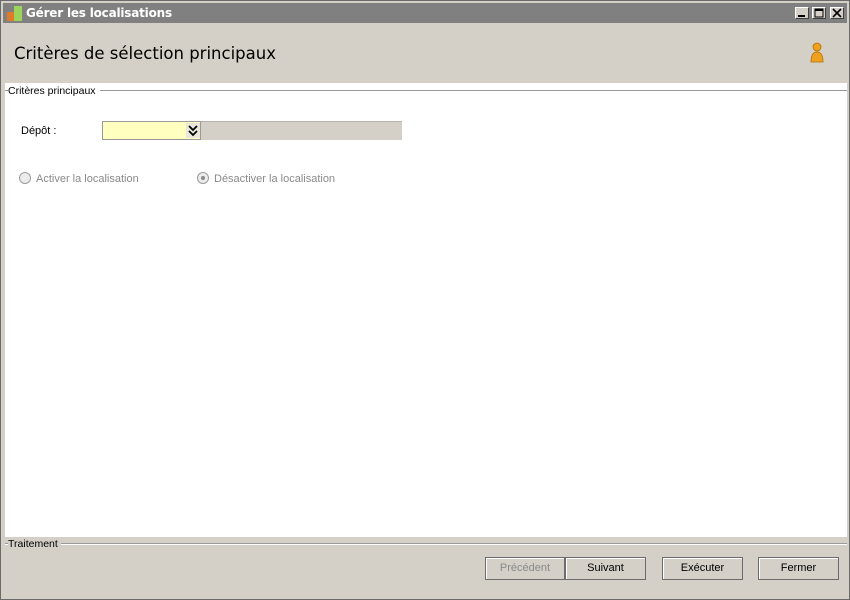 The height and width of the screenshot is (600, 850). I want to click on radio-activate-label: Activer la localisation, so click(87, 179).